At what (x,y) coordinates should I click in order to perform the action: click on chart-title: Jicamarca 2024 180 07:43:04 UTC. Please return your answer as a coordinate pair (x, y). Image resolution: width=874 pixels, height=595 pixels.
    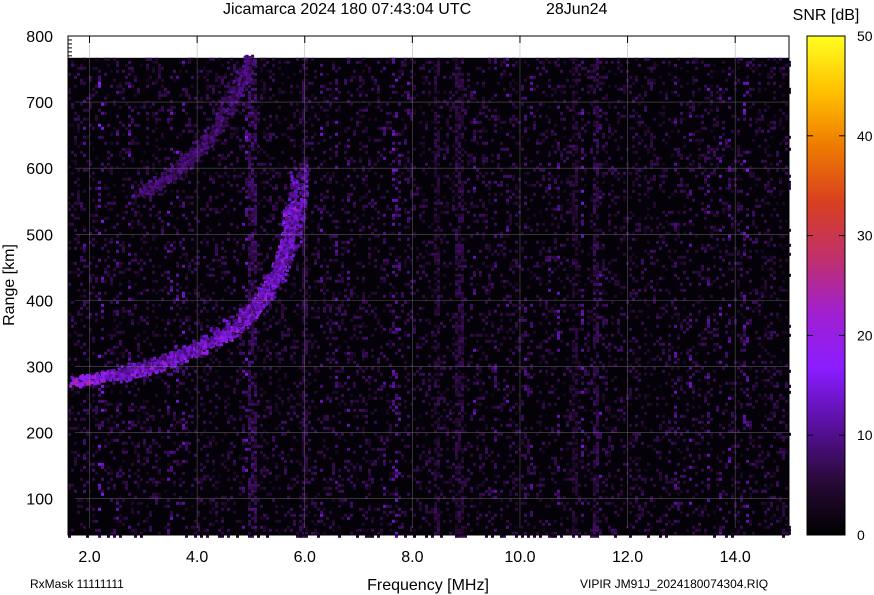
    Looking at the image, I should click on (347, 9).